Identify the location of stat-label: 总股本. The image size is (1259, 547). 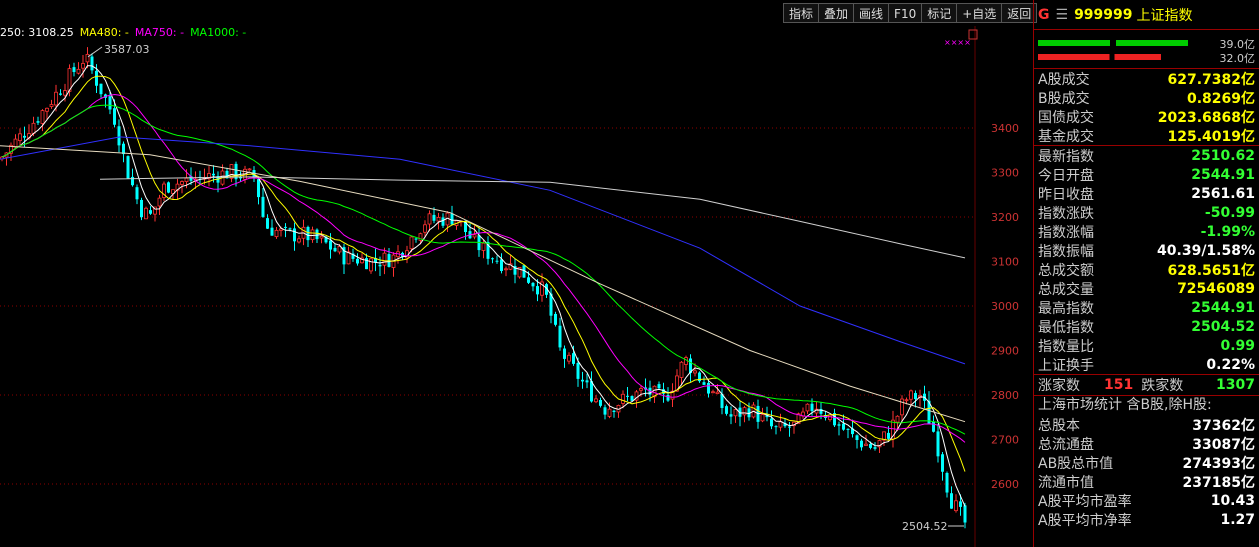
(1059, 425).